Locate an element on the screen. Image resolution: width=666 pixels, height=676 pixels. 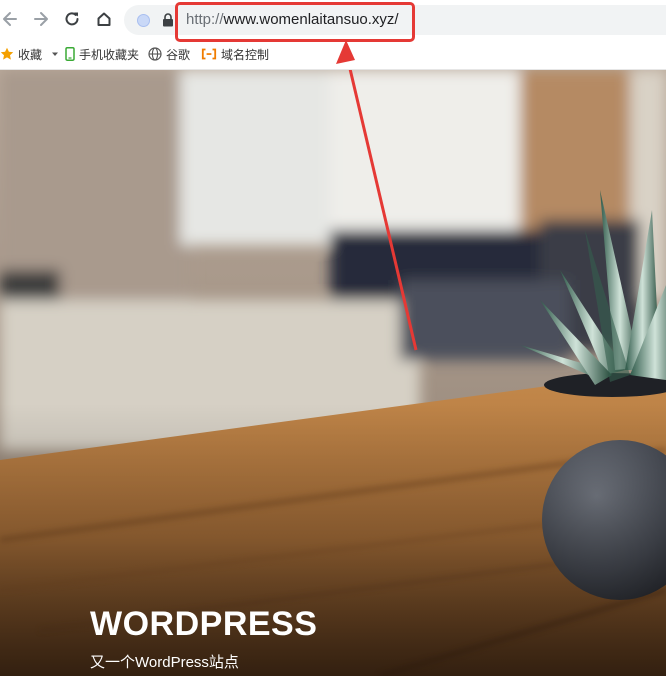
back-icon is located at coordinates (10, 19).